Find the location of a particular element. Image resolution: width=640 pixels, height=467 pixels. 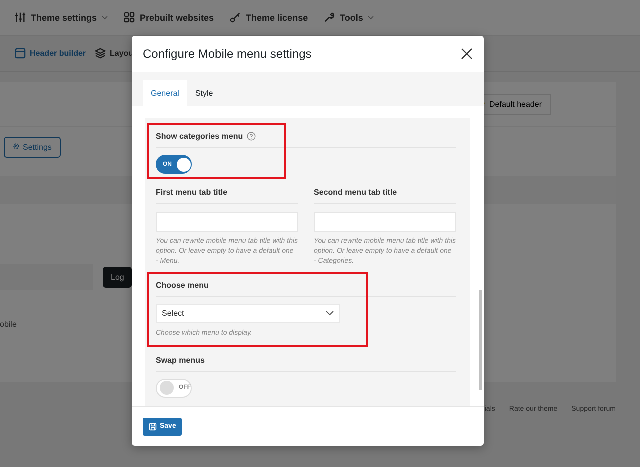

layout-icon is located at coordinates (20, 53).